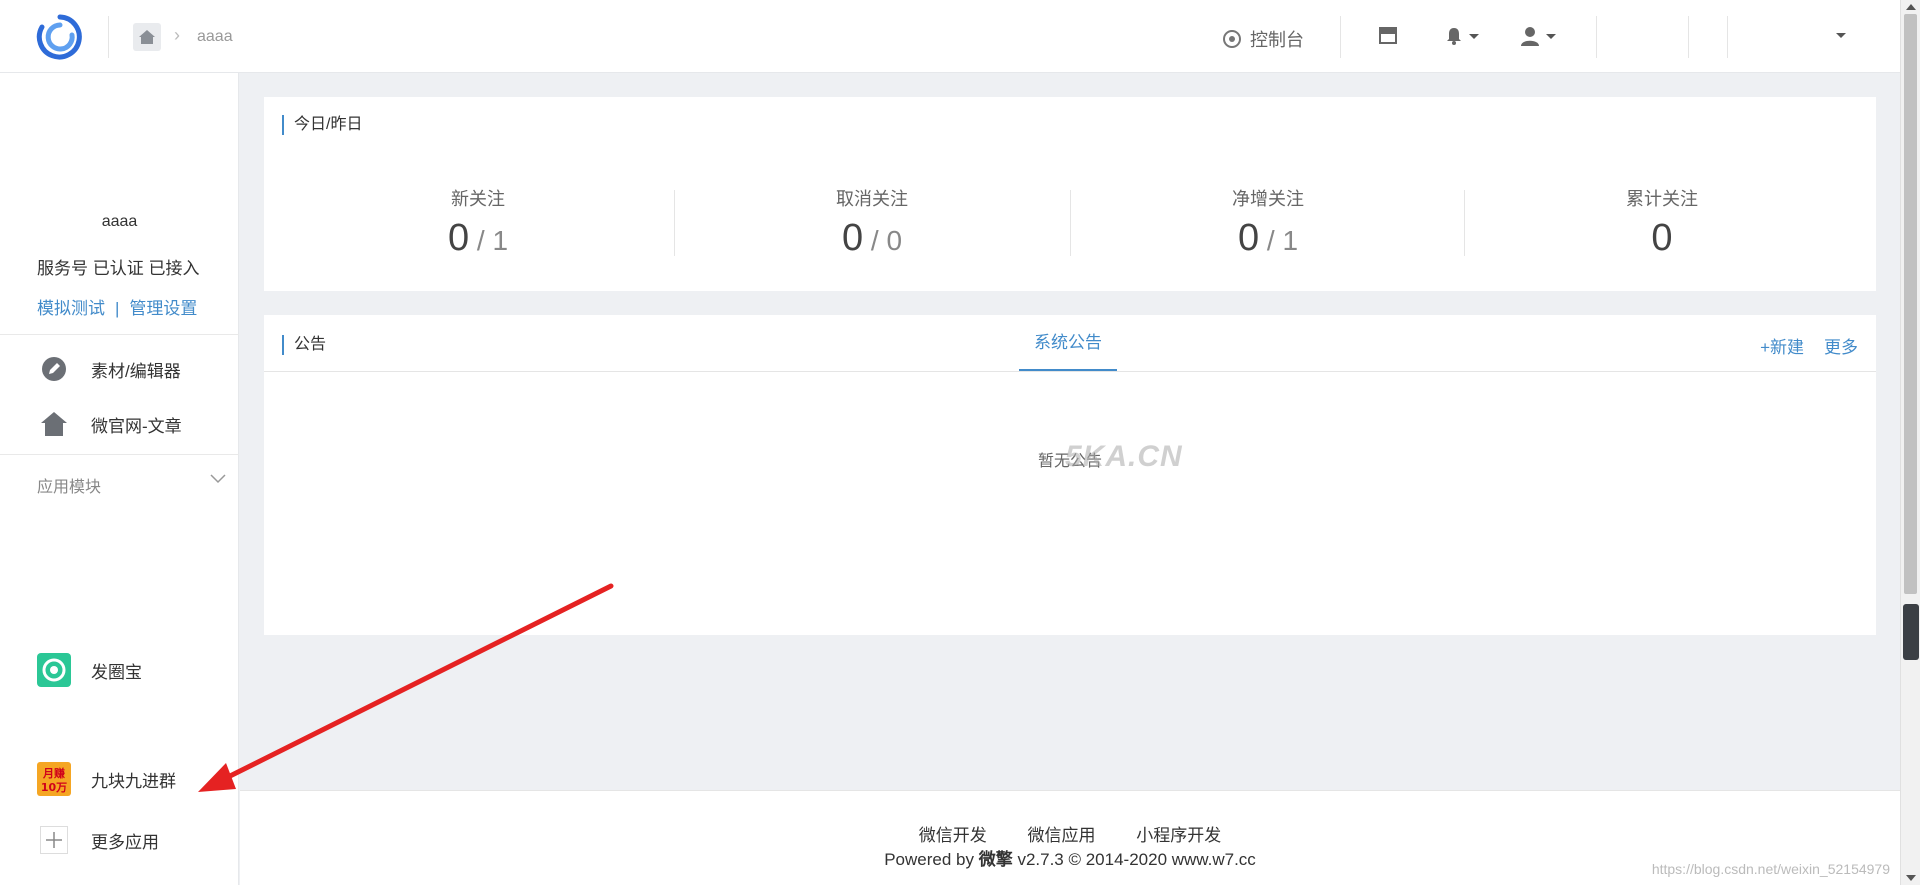  What do you see at coordinates (322, 125) in the screenshot?
I see `card-title: 今日/昨日` at bounding box center [322, 125].